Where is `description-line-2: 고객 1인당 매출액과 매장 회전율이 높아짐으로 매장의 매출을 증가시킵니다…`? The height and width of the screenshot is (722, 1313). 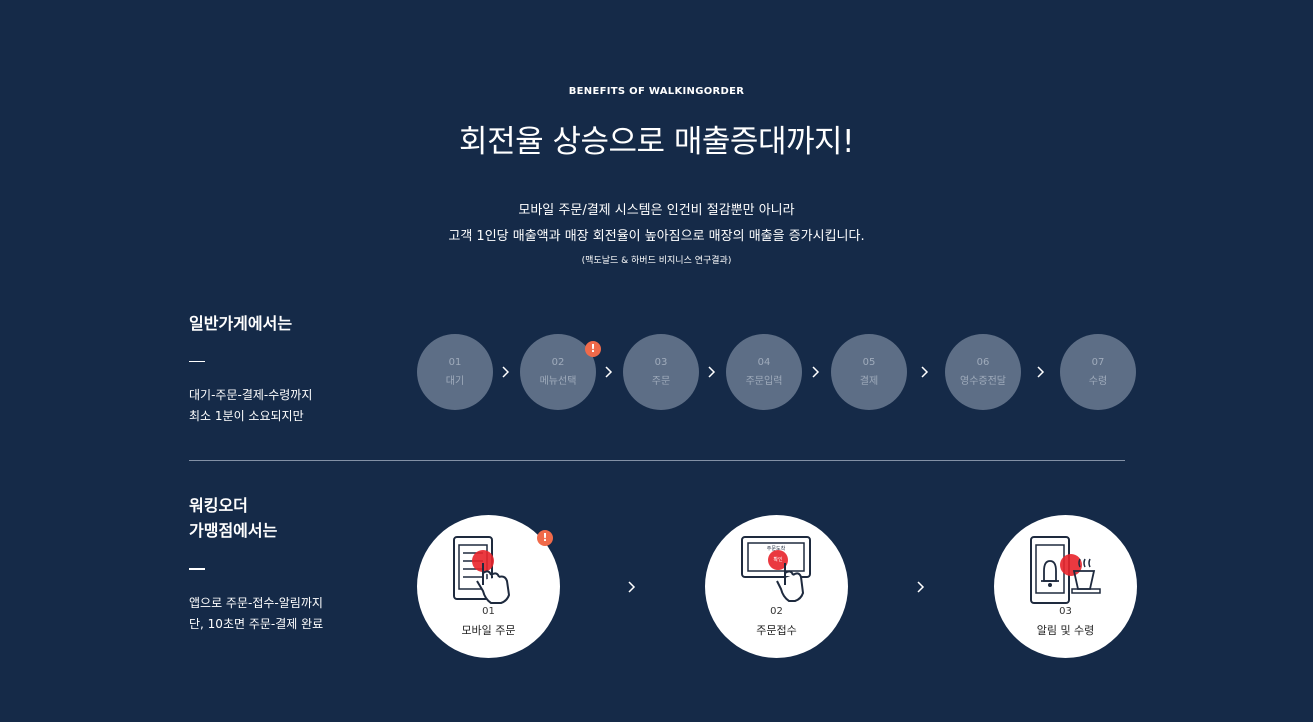
description-line-2: 고객 1인당 매출액과 매장 회전율이 높아짐으로 매장의 매출을 증가시킵니다… is located at coordinates (656, 236).